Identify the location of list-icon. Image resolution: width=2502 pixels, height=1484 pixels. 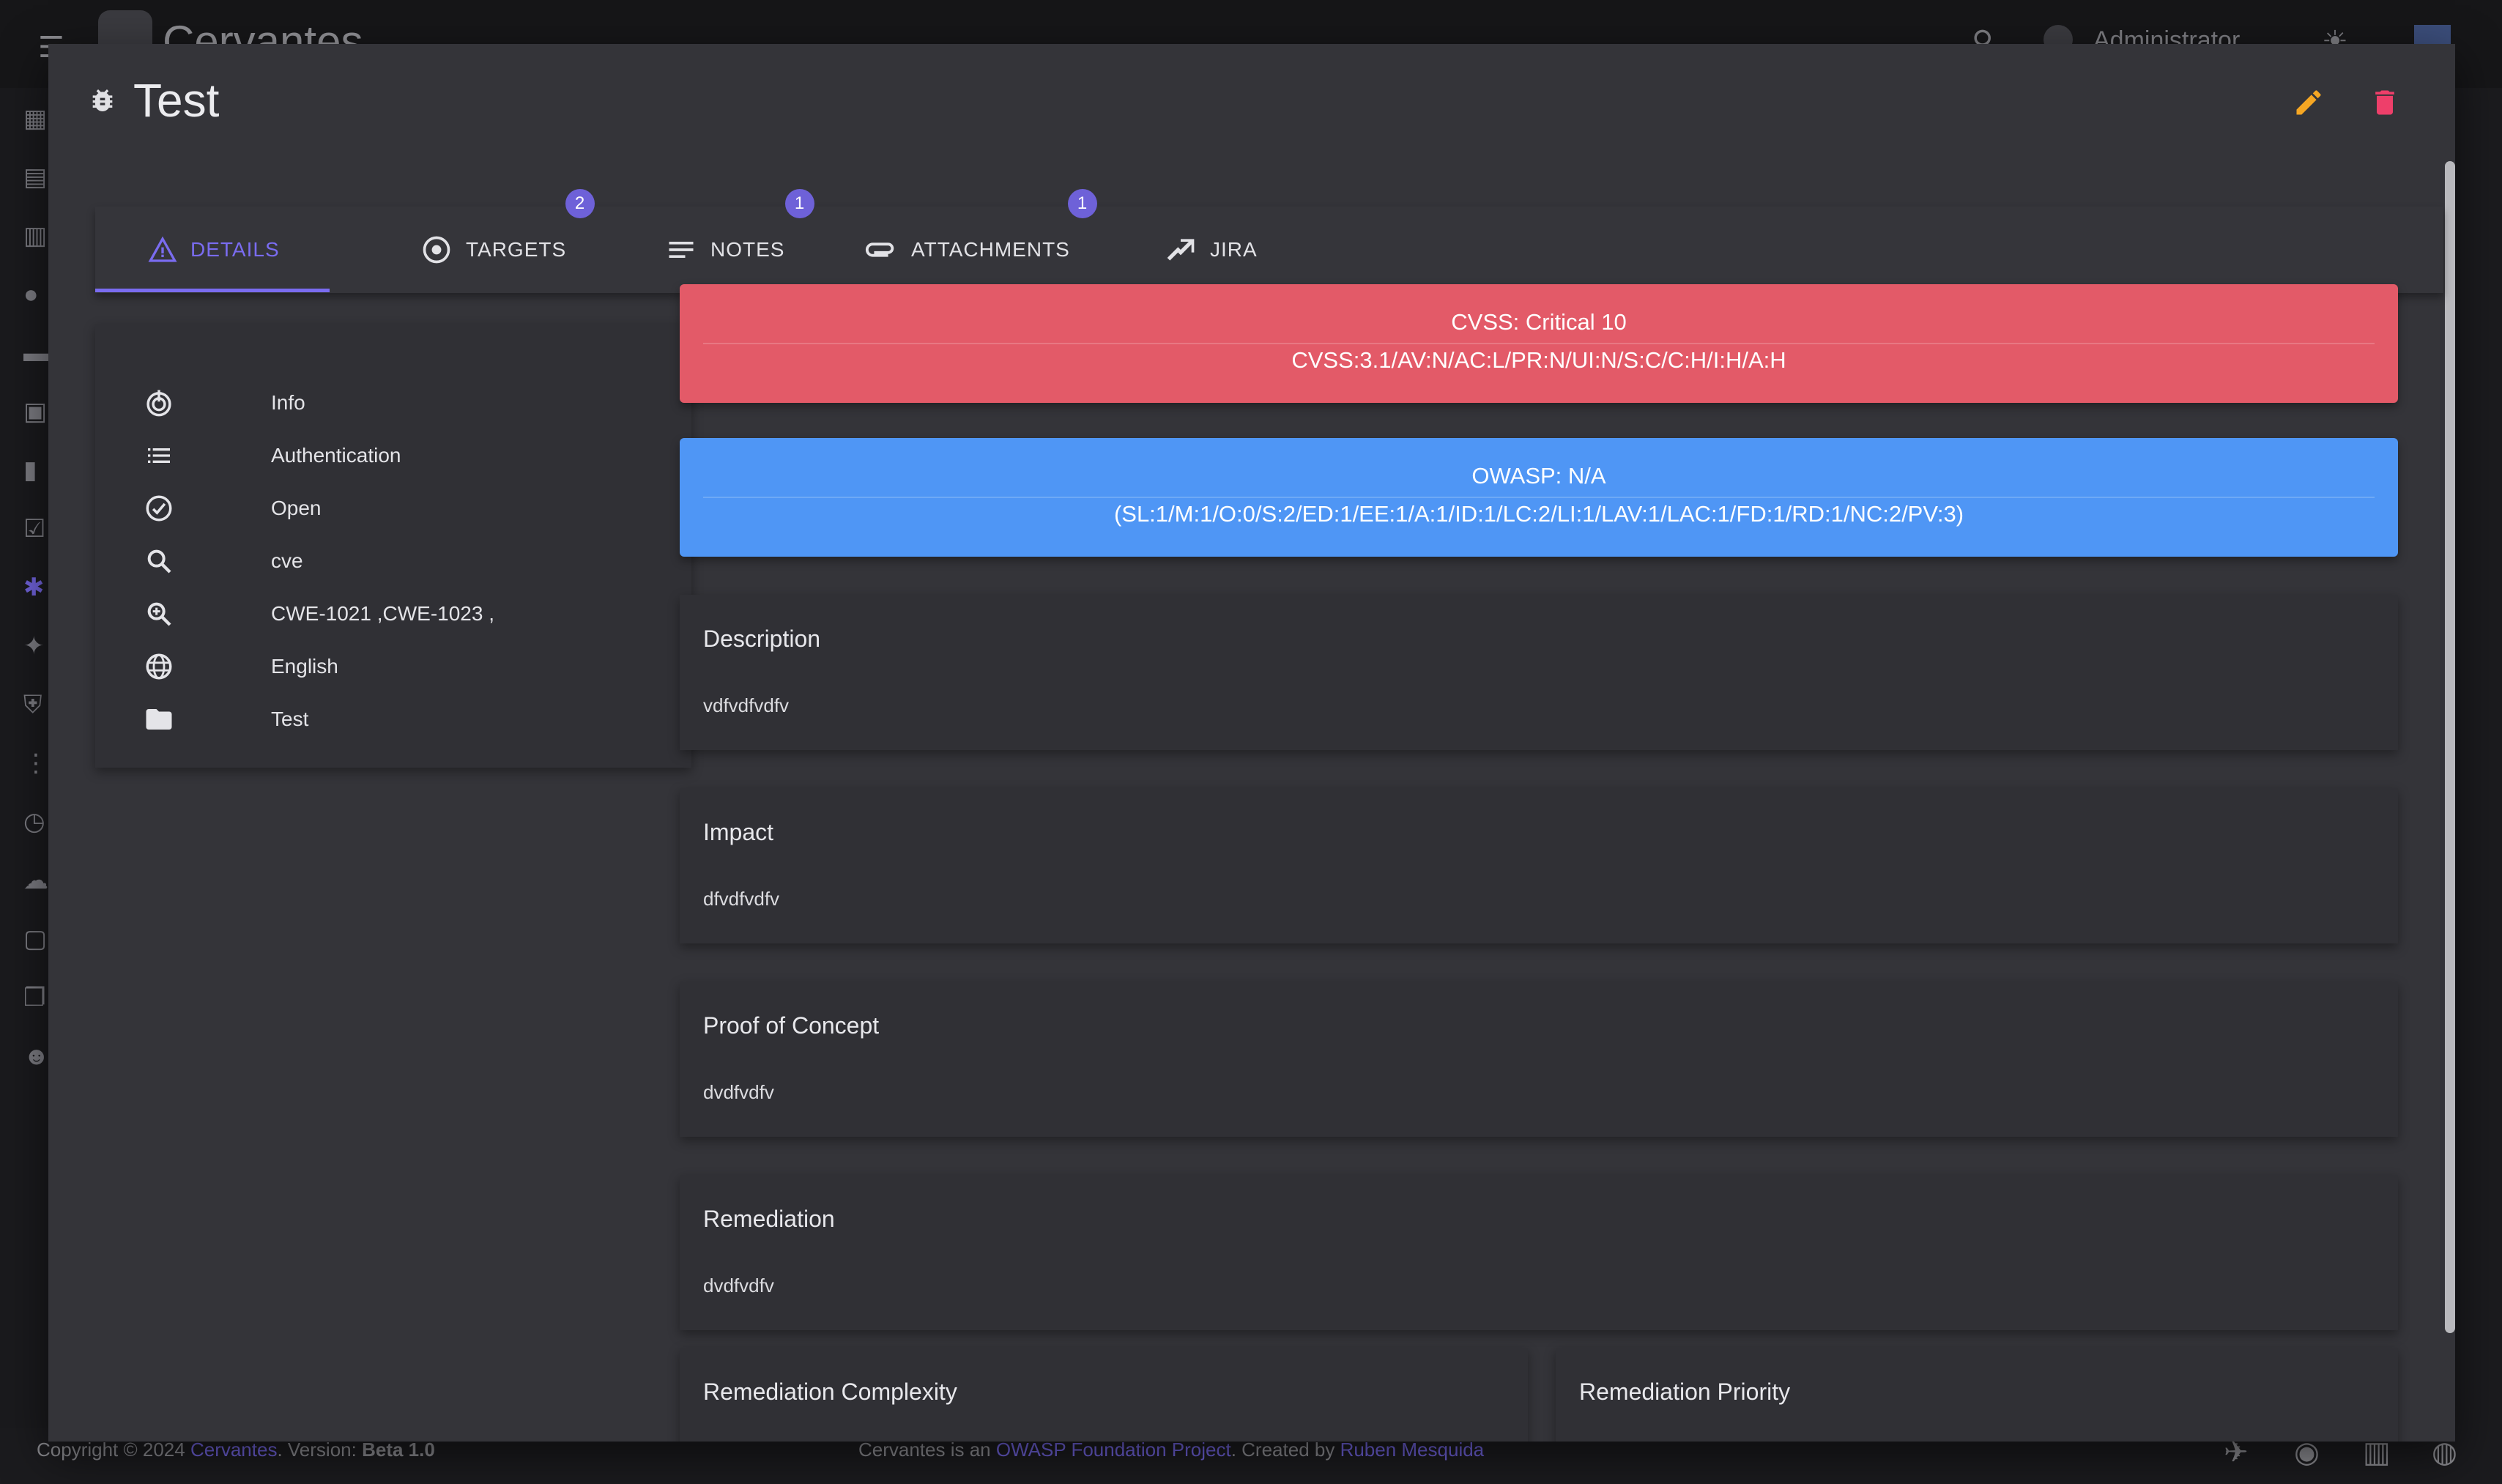
(159, 456).